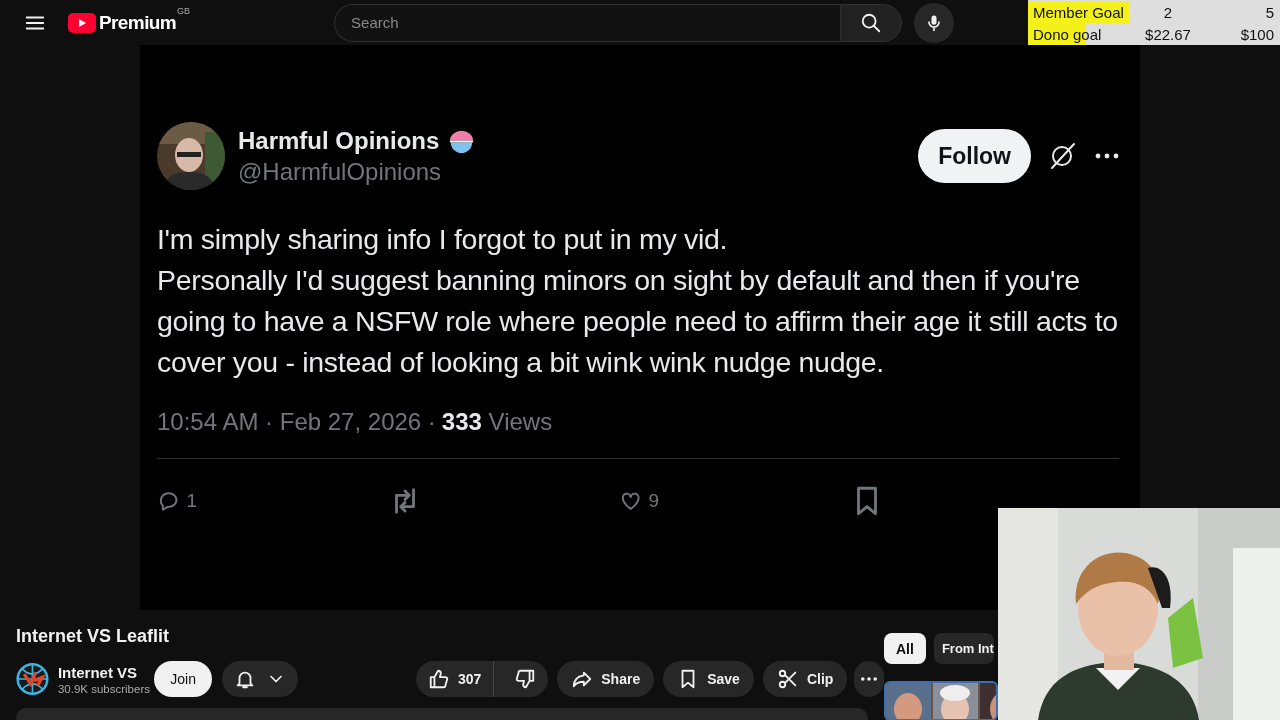 The width and height of the screenshot is (1280, 720). What do you see at coordinates (525, 679) in the screenshot?
I see `thumbs-down-icon` at bounding box center [525, 679].